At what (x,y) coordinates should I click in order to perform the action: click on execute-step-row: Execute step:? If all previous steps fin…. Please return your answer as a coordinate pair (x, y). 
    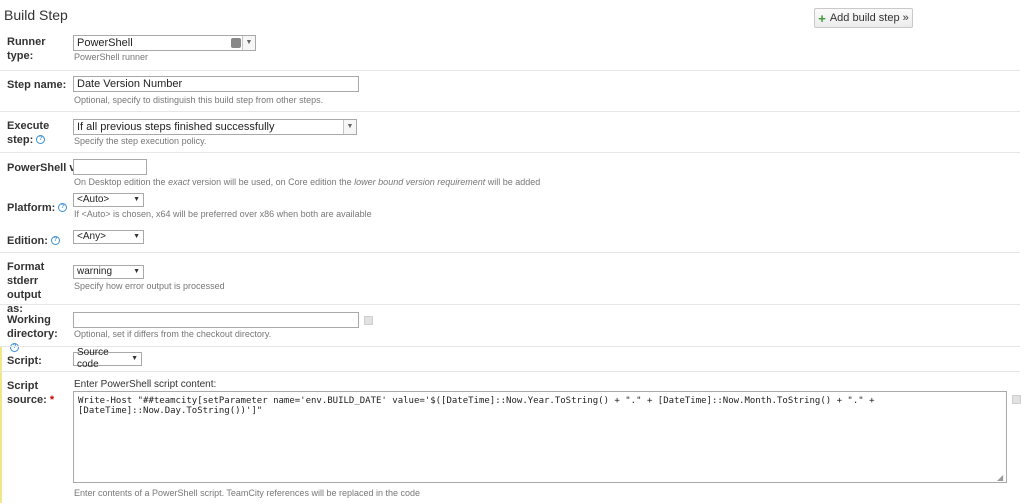
    Looking at the image, I should click on (510, 132).